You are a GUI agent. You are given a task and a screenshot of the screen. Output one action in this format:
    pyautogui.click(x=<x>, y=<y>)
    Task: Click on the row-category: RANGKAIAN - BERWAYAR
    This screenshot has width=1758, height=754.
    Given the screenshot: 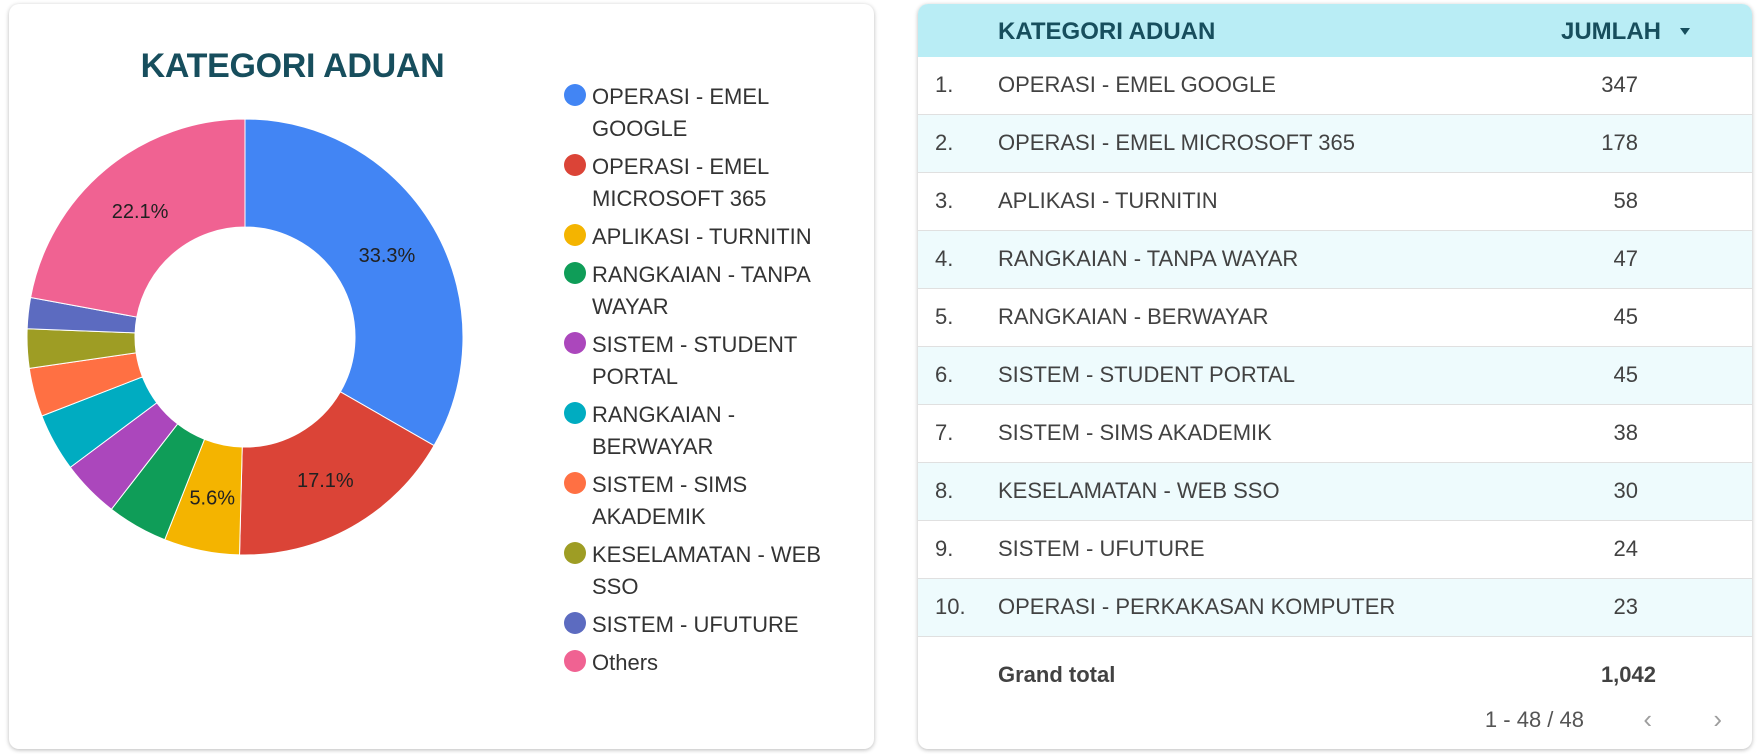 What is the action you would take?
    pyautogui.click(x=1133, y=316)
    